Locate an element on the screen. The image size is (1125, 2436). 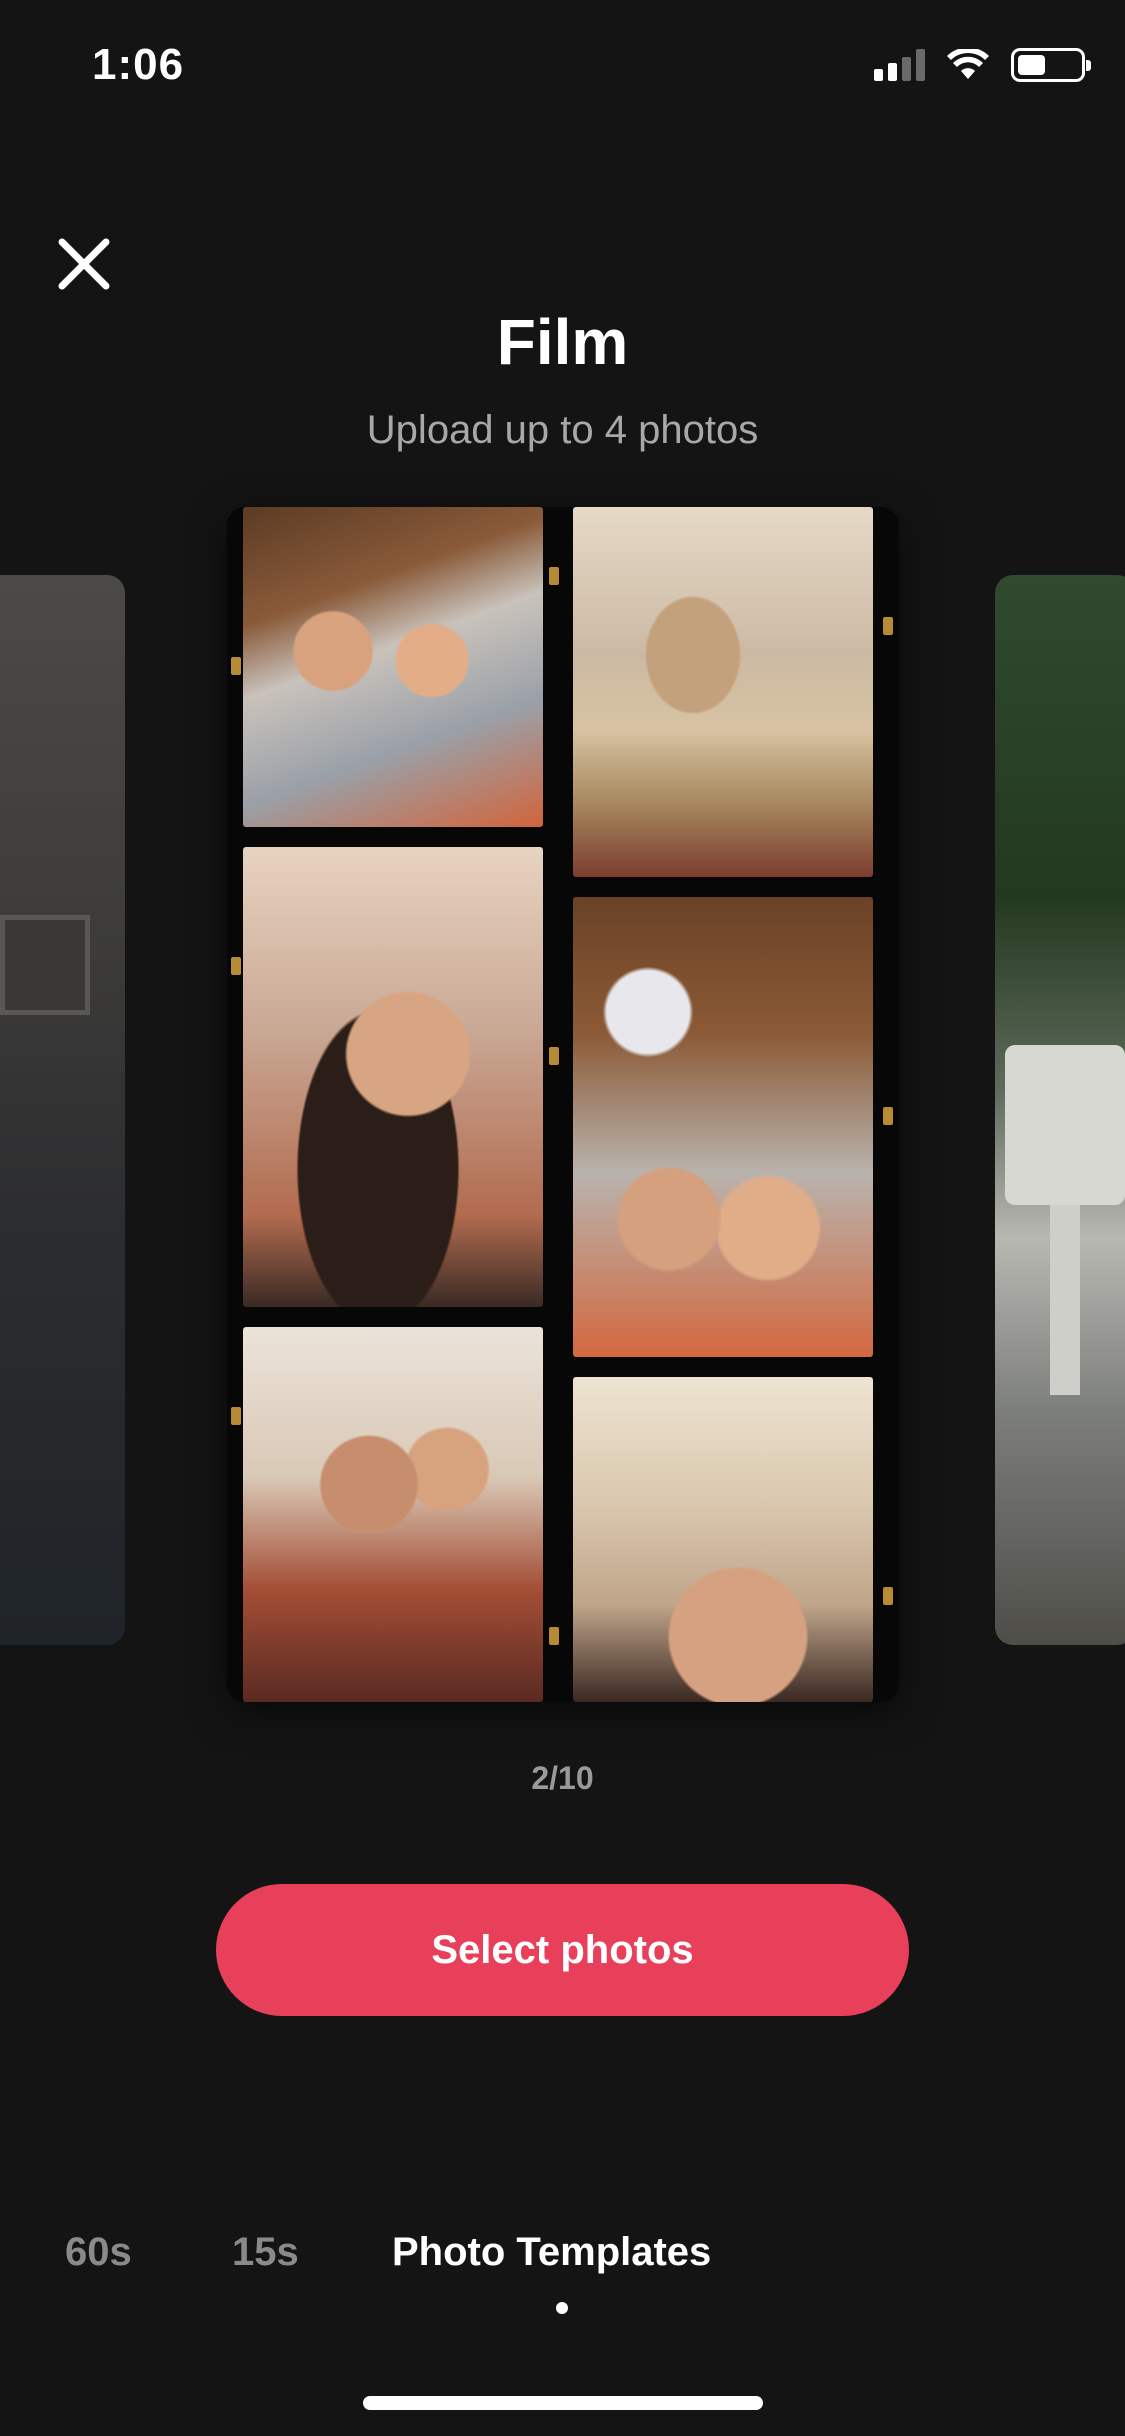
status-time: 1:06 is located at coordinates (138, 64).